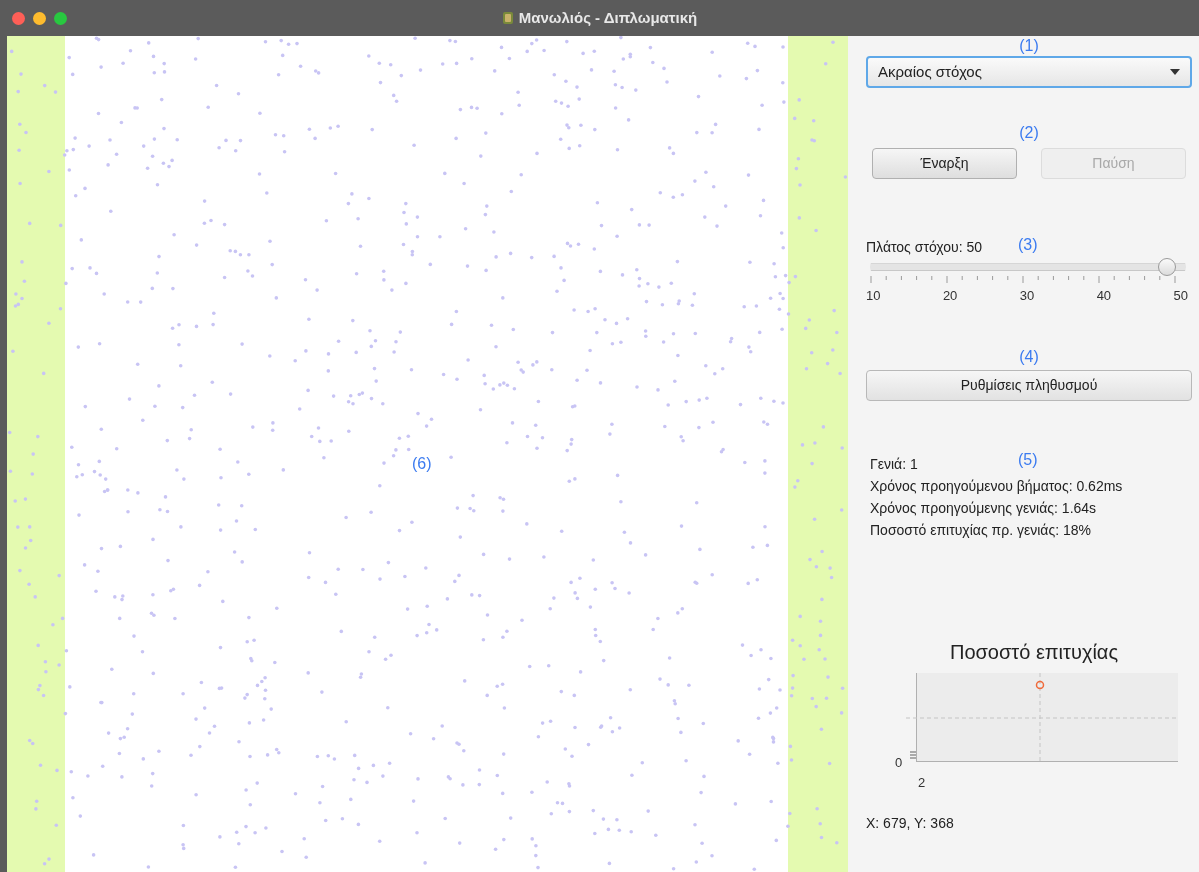 The width and height of the screenshot is (1199, 872). Describe the element at coordinates (507, 18) in the screenshot. I see `app-icon` at that location.